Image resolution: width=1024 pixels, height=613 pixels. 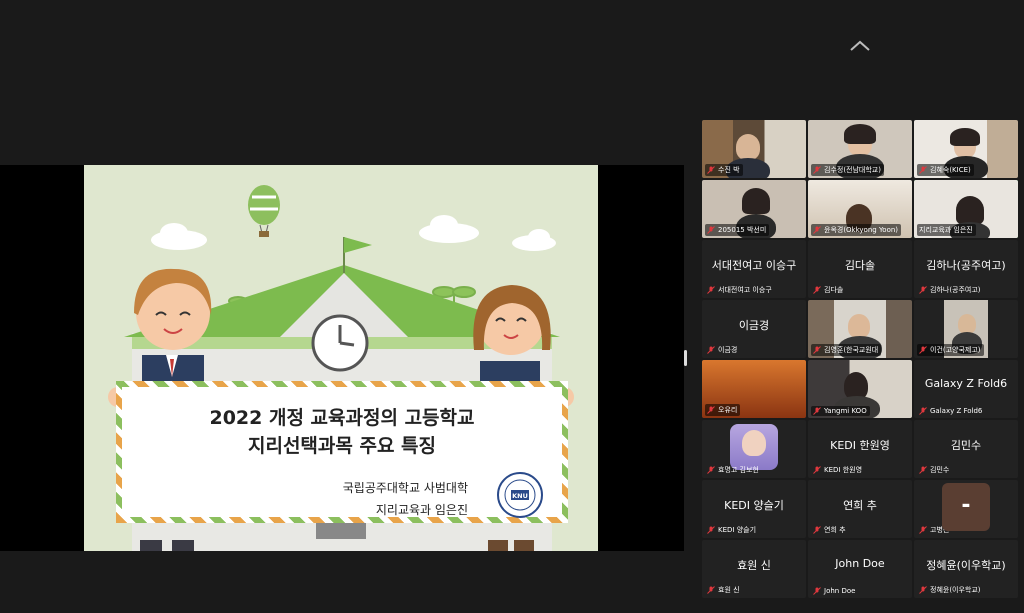 What do you see at coordinates (860, 46) in the screenshot?
I see `collapse-gallery-icon` at bounding box center [860, 46].